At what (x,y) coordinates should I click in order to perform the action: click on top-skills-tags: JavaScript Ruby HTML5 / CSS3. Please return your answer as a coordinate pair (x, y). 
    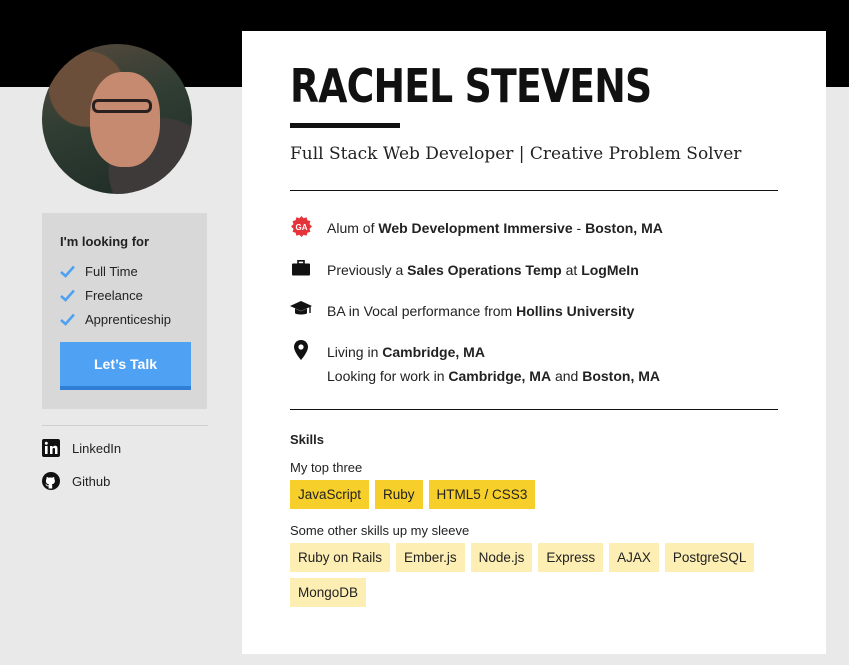
    Looking at the image, I should click on (540, 497).